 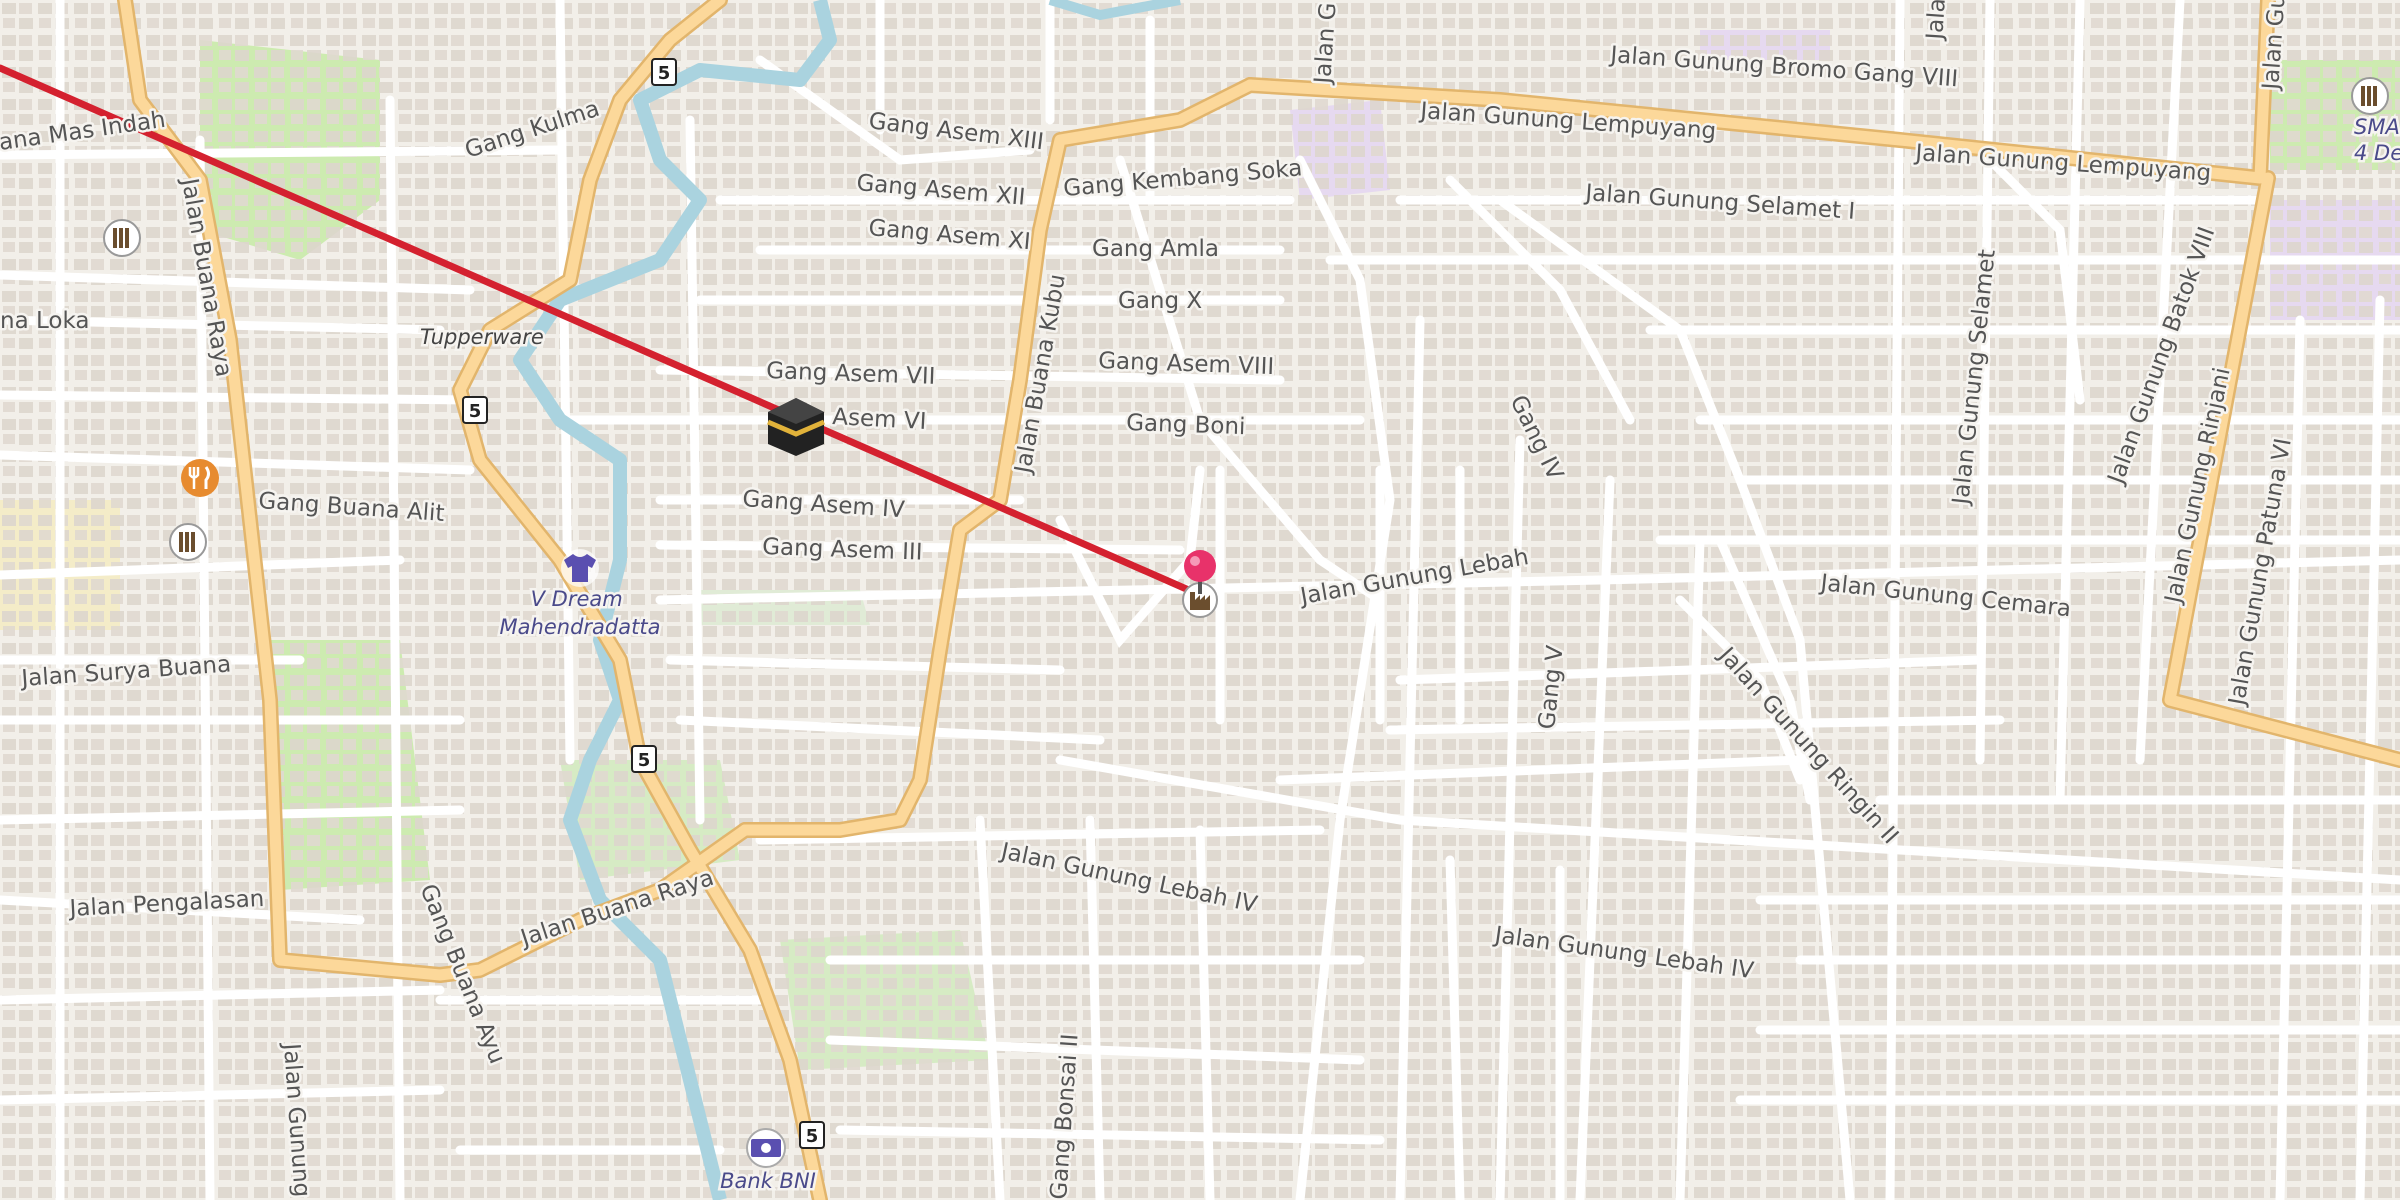 What do you see at coordinates (200, 478) in the screenshot?
I see `restaurant-icon` at bounding box center [200, 478].